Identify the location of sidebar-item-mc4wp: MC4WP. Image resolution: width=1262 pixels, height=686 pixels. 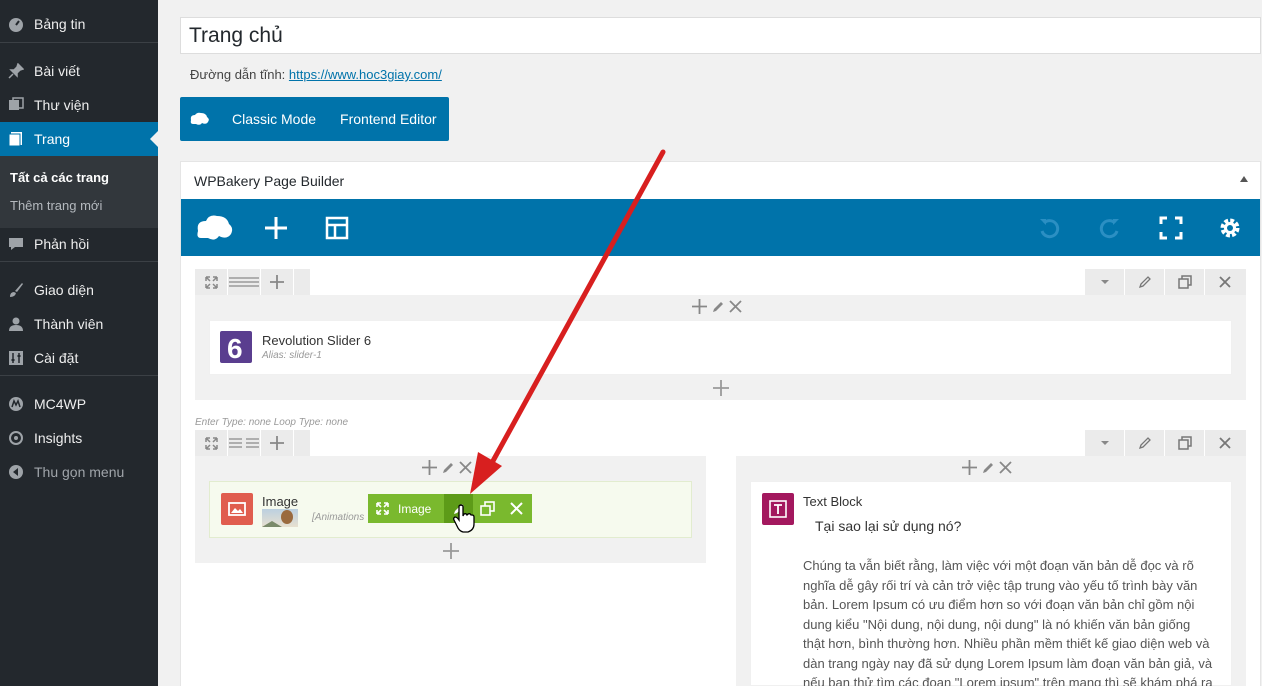
(79, 404).